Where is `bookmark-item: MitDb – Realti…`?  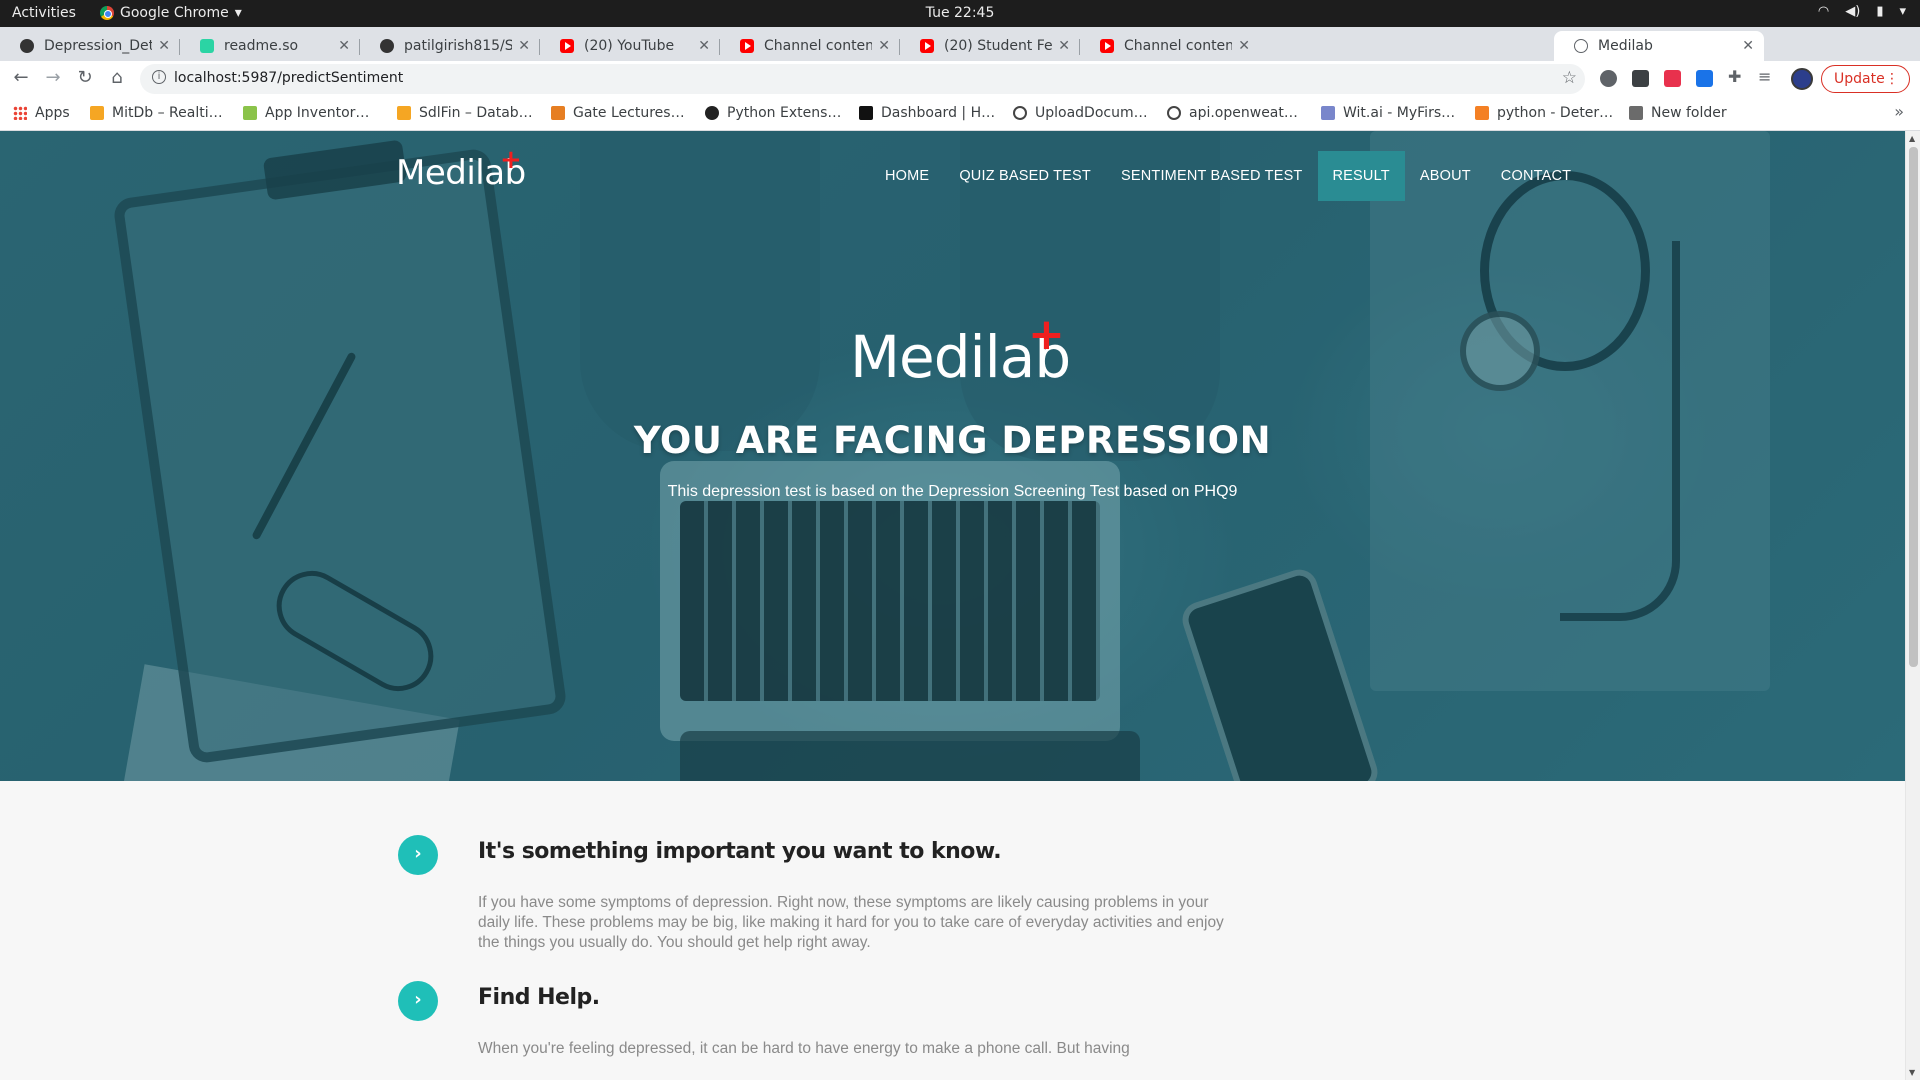
bookmark-item: MitDb – Realti… is located at coordinates (156, 113).